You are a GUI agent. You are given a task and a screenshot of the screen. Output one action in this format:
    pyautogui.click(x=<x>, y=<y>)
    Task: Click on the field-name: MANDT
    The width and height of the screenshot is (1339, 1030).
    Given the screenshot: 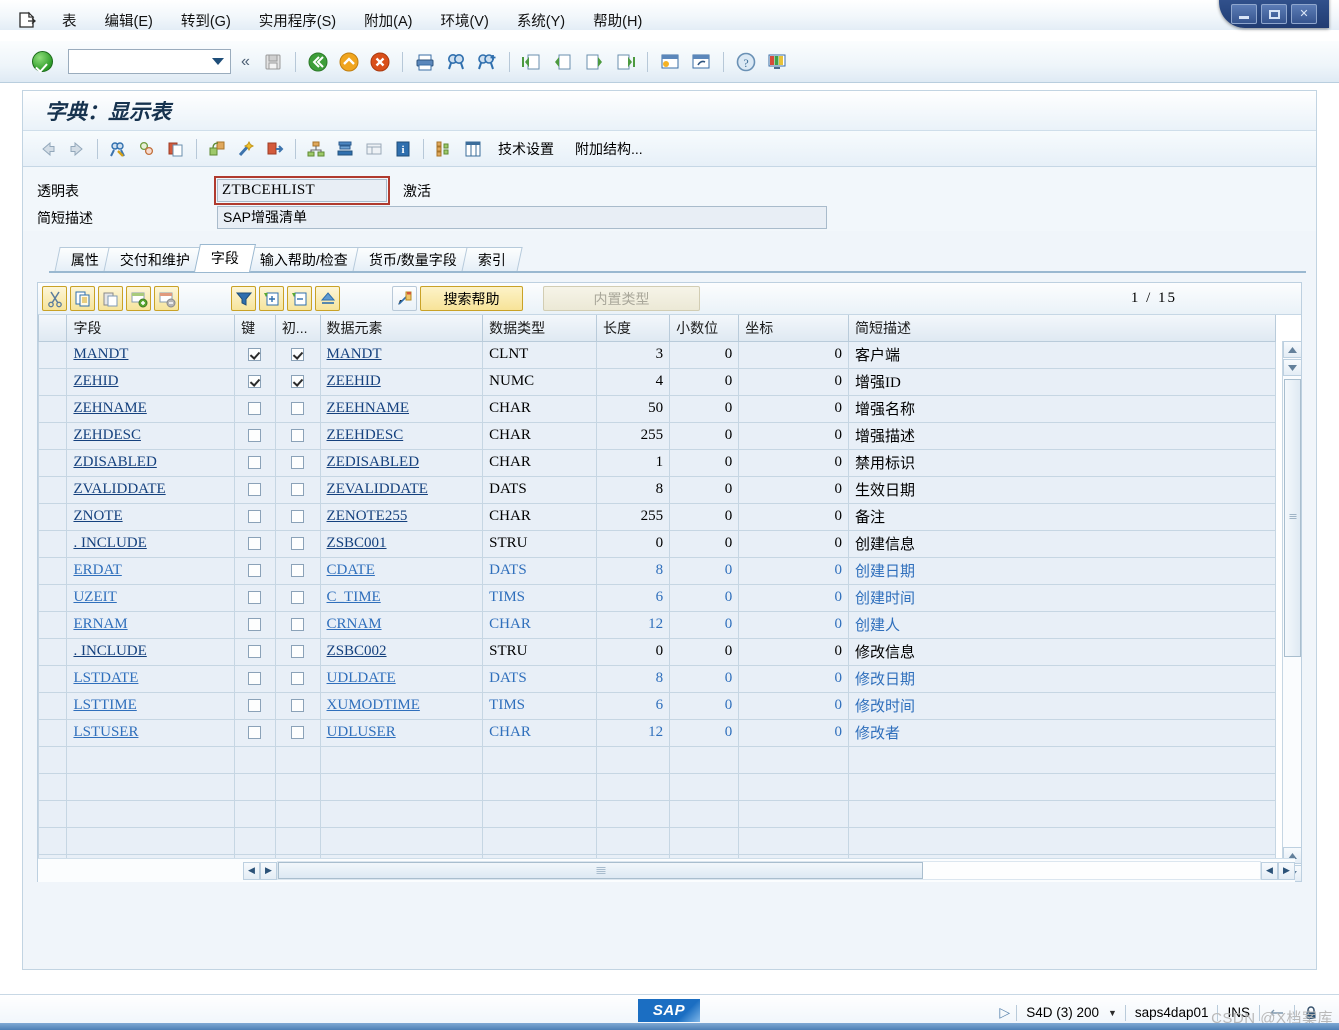 What is the action you would take?
    pyautogui.click(x=100, y=354)
    